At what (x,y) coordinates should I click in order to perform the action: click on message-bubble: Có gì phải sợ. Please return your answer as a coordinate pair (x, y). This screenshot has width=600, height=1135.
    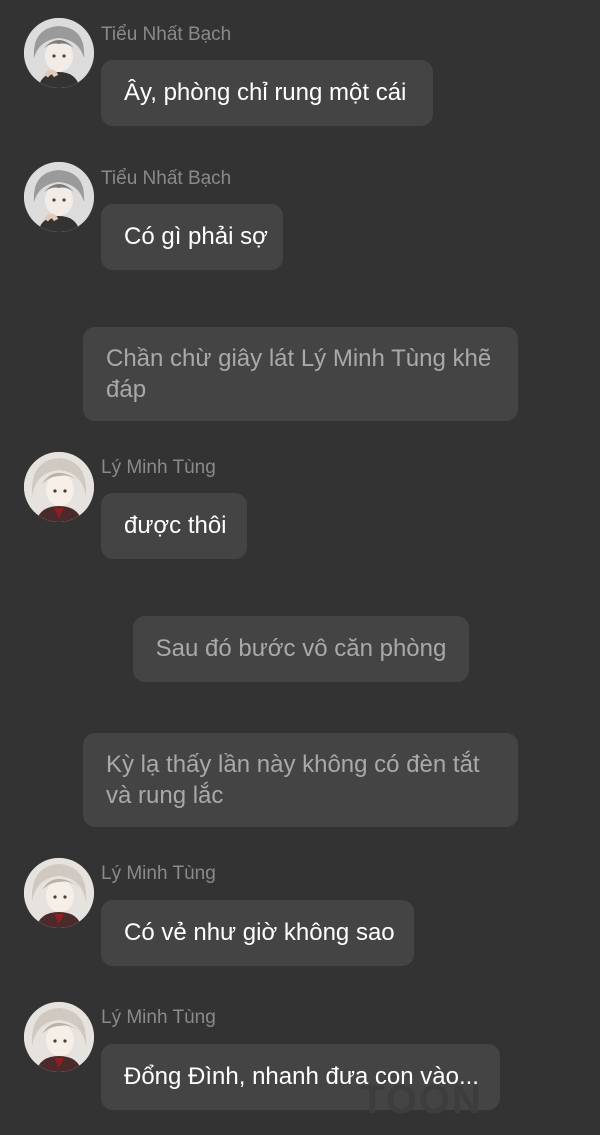
    Looking at the image, I should click on (192, 237).